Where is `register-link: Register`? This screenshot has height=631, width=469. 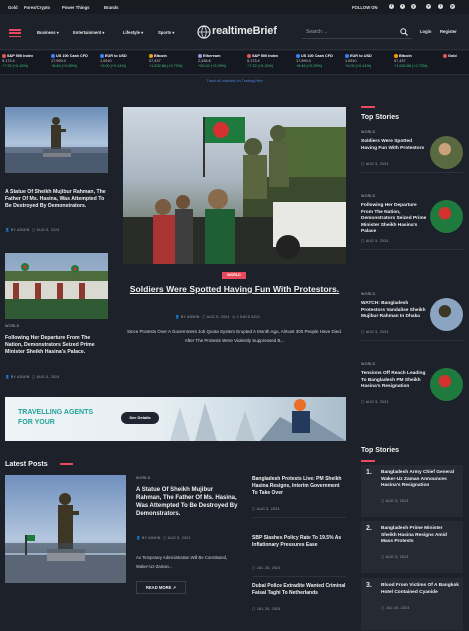 register-link: Register is located at coordinates (448, 31).